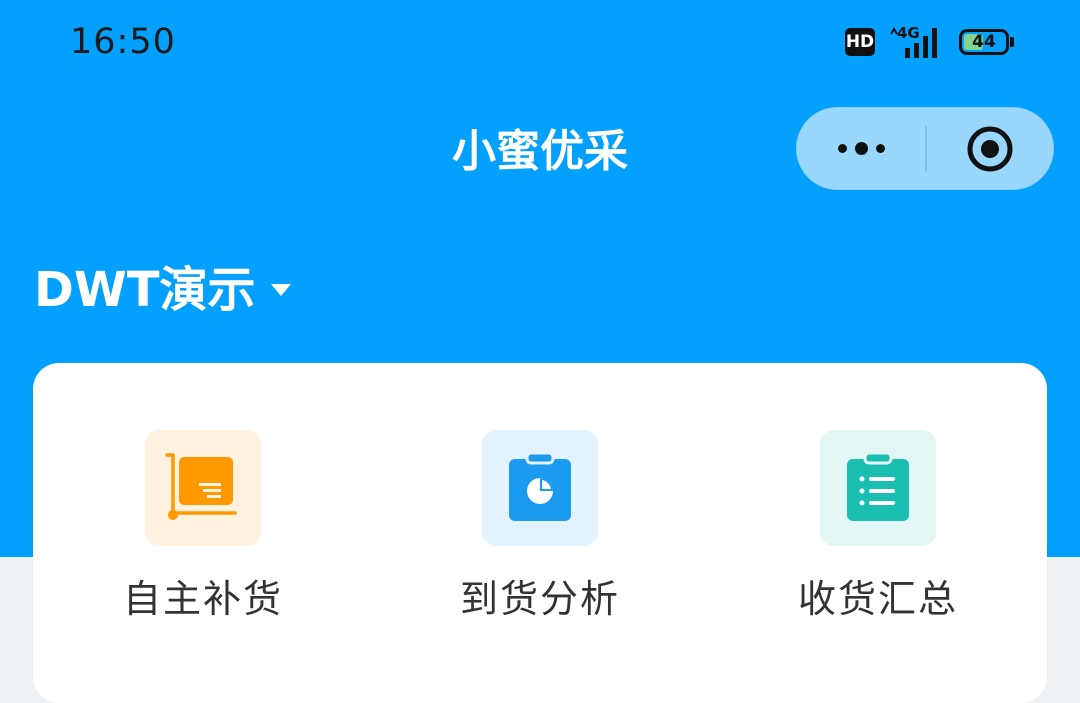 The width and height of the screenshot is (1080, 703). I want to click on close-target-icon, so click(990, 148).